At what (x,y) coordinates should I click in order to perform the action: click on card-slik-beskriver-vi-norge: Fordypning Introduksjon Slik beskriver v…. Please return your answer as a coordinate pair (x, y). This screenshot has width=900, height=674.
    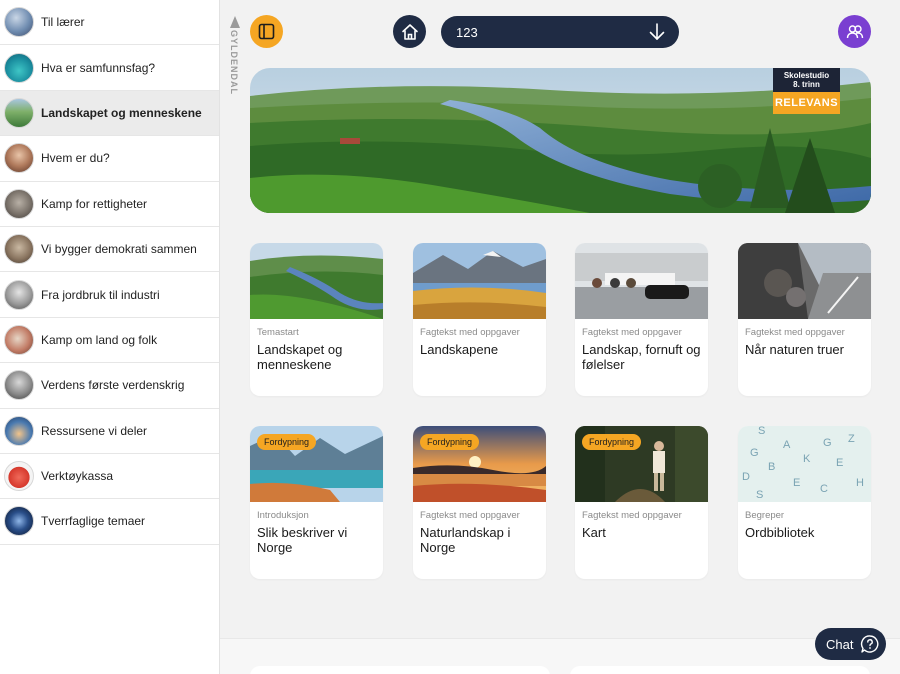
    Looking at the image, I should click on (316, 502).